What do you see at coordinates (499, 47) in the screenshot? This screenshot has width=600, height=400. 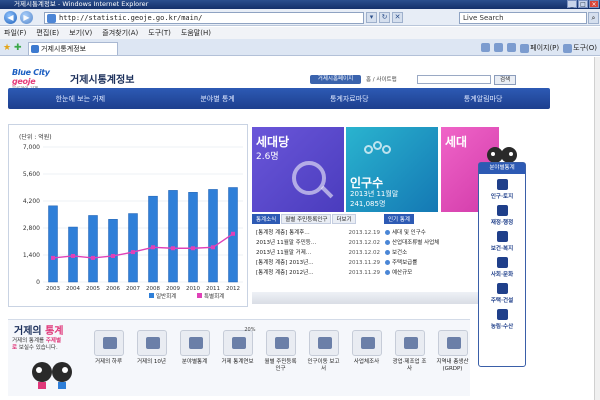 I see `feeds-icon` at bounding box center [499, 47].